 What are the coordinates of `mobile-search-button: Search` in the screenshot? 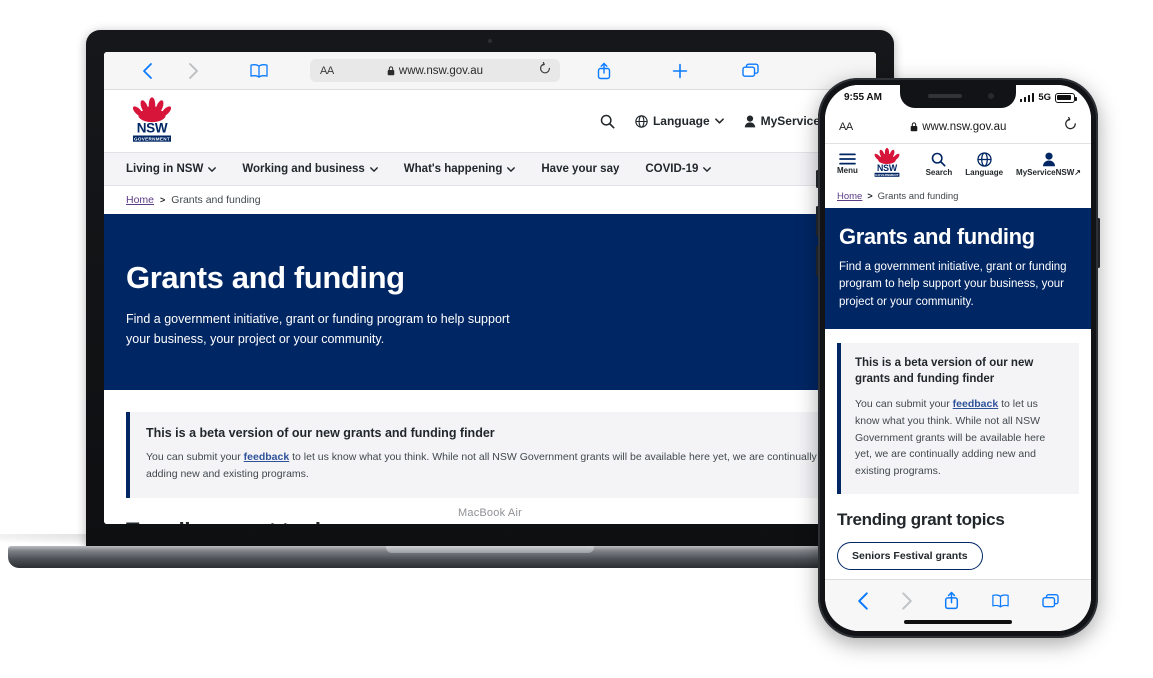 It's located at (939, 164).